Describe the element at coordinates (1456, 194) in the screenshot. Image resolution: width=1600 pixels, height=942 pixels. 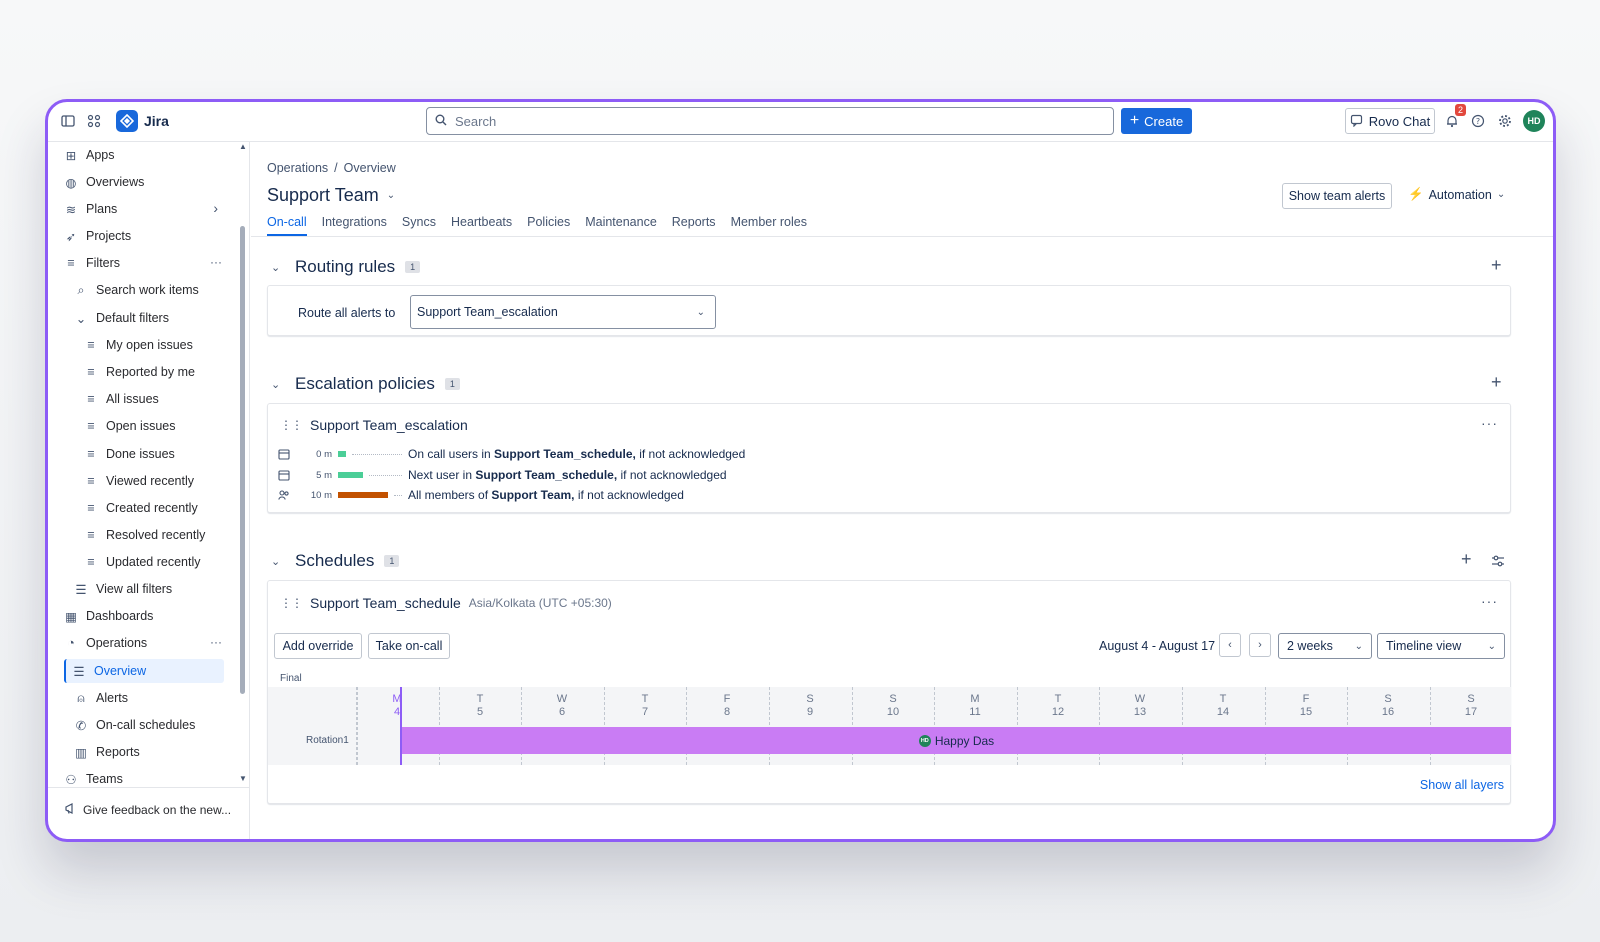
I see `automation-button: ⚡ Automation ⌄` at that location.